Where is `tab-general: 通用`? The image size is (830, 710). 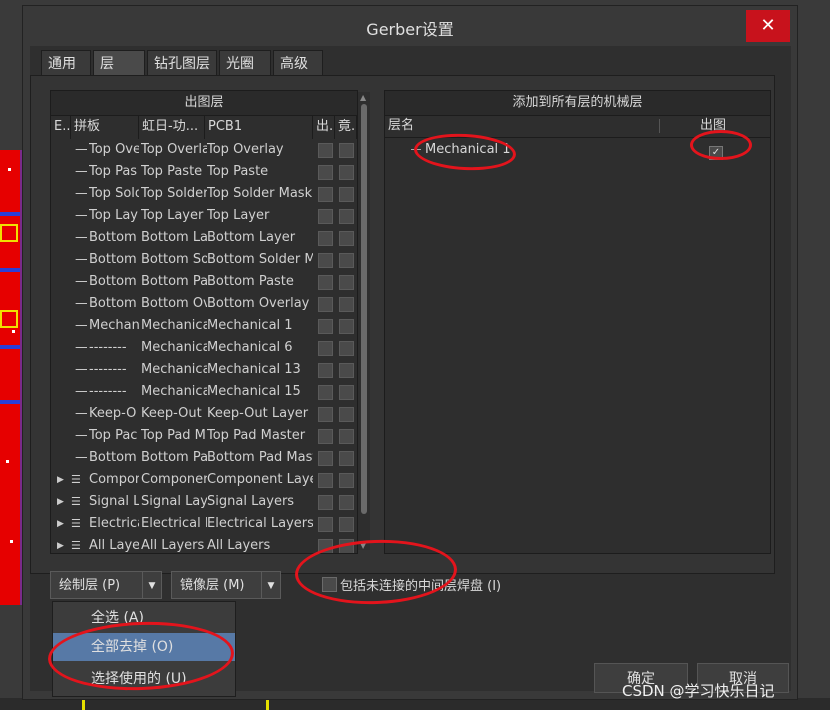 tab-general: 通用 is located at coordinates (66, 63).